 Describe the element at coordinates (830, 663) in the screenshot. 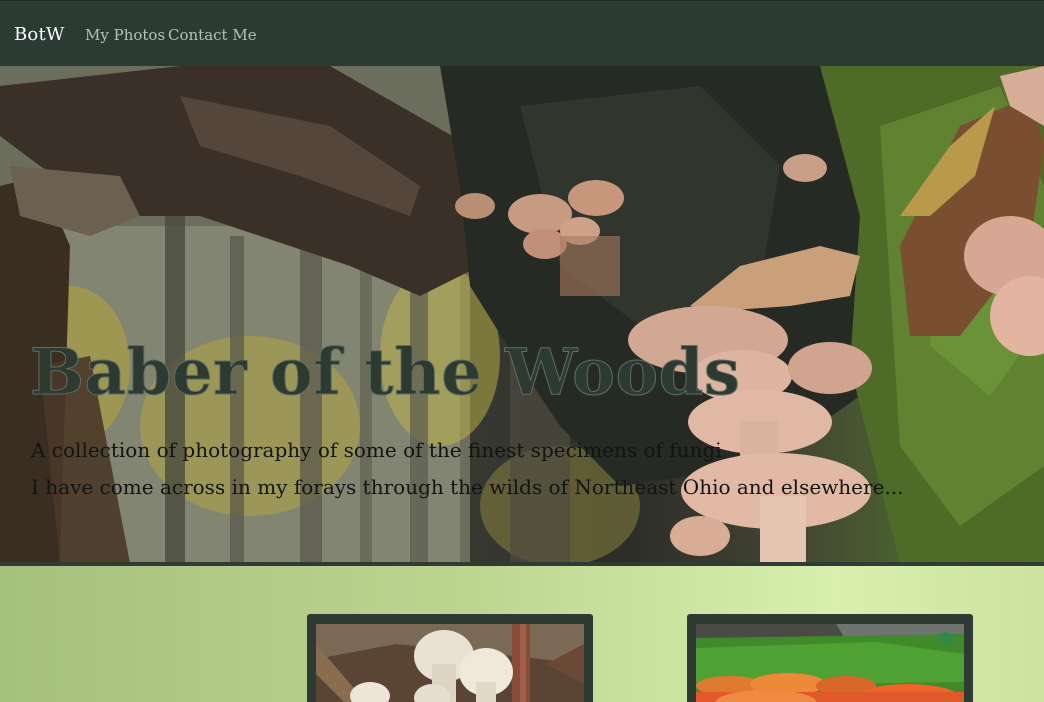

I see `gallery-photo-orange-fungi` at that location.